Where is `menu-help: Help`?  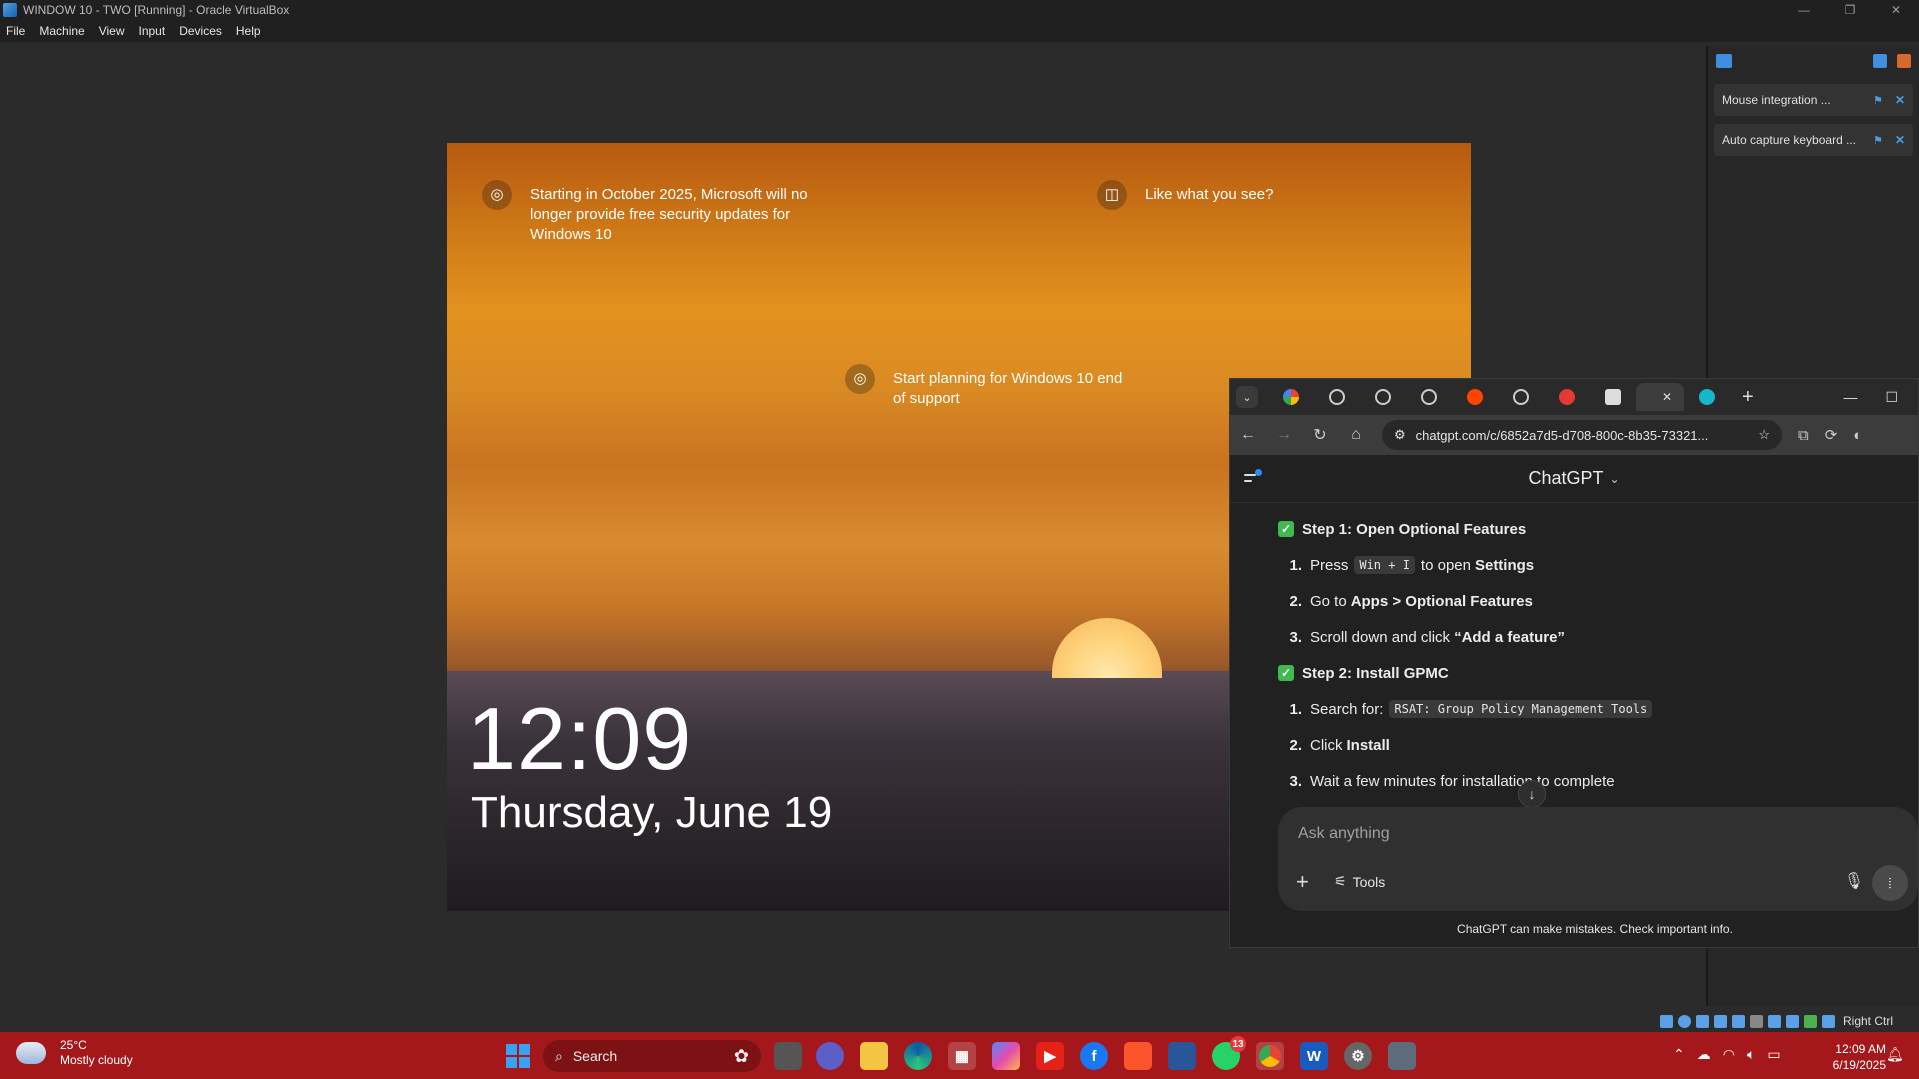
menu-help: Help is located at coordinates (248, 31).